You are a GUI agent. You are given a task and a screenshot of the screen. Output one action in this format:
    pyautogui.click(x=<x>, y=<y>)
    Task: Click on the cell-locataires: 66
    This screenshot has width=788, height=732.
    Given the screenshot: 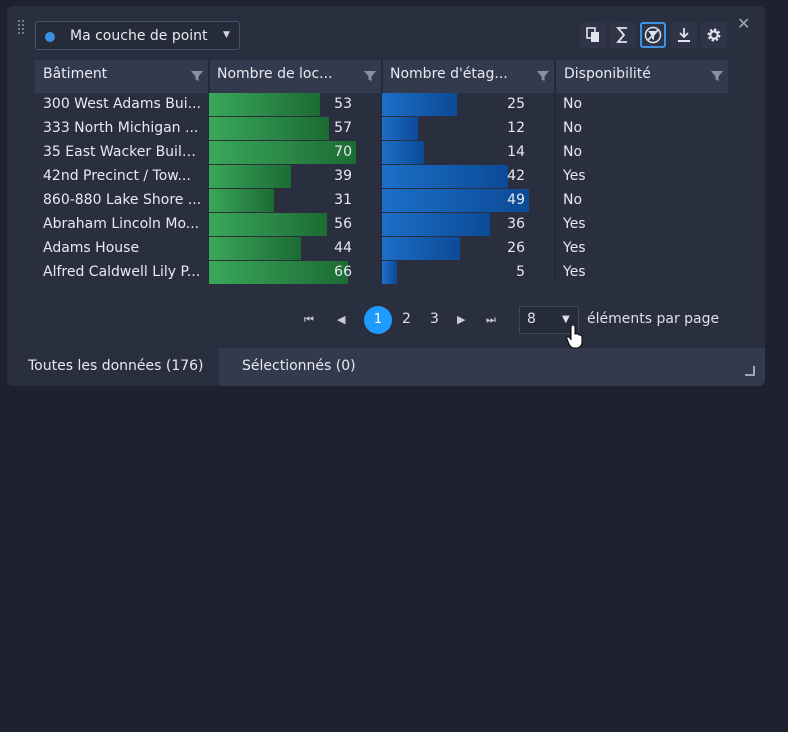 What is the action you would take?
    pyautogui.click(x=343, y=272)
    